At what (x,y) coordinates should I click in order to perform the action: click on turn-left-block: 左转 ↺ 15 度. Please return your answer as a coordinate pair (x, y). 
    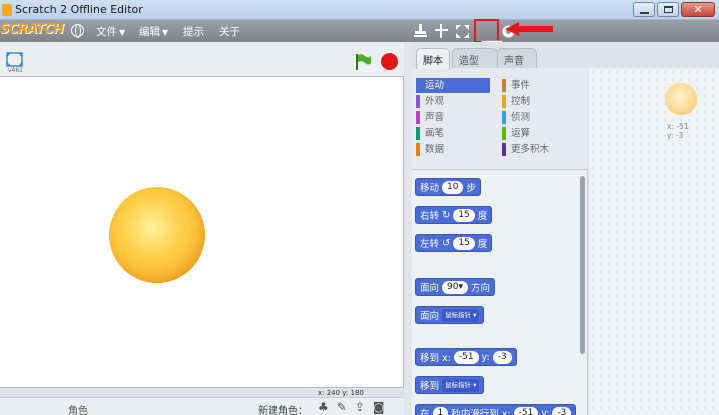
    Looking at the image, I should click on (454, 243).